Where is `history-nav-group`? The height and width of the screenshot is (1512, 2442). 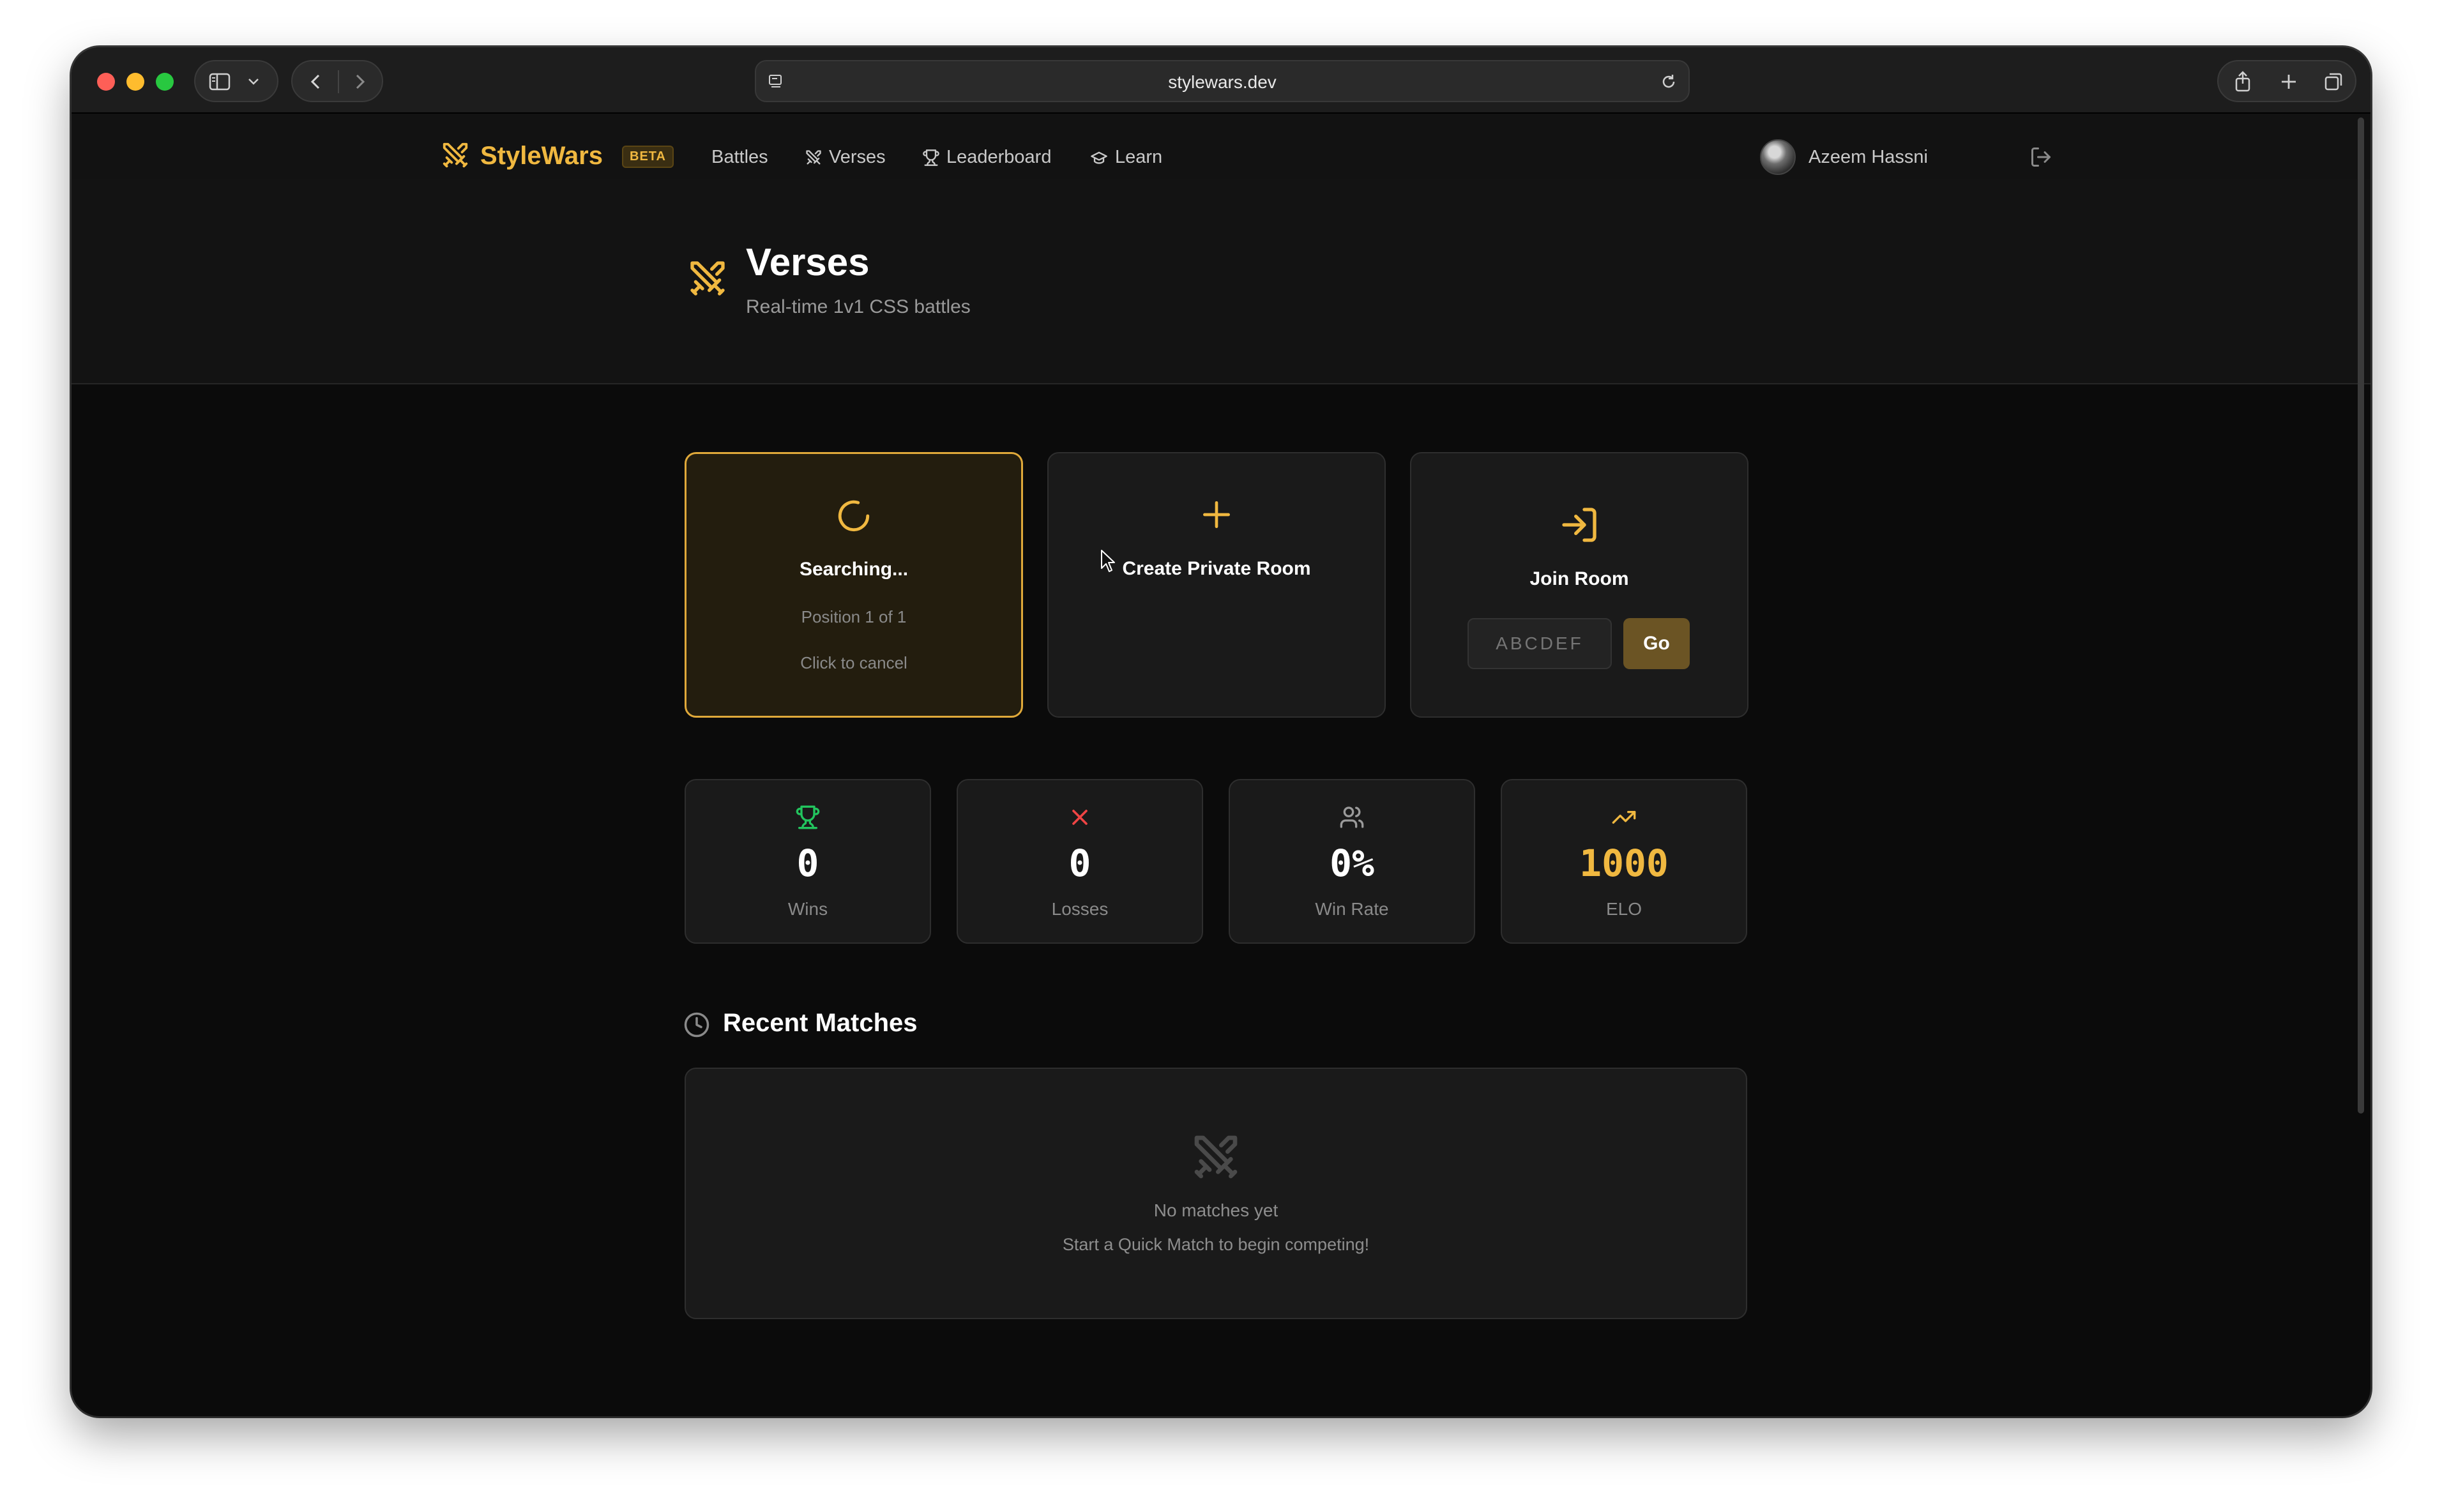 history-nav-group is located at coordinates (337, 81).